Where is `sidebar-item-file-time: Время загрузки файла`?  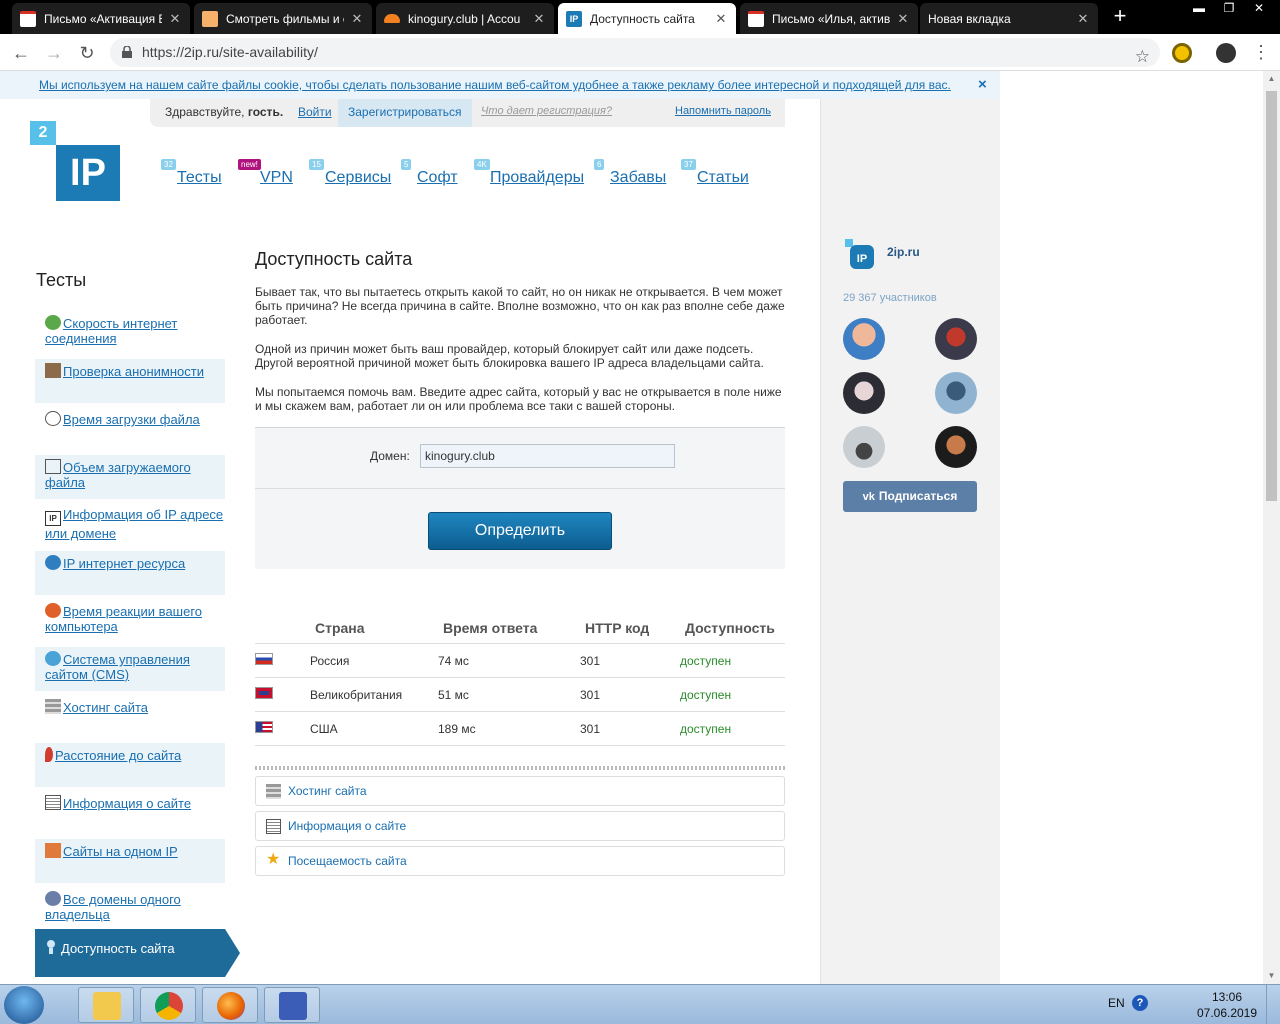 sidebar-item-file-time: Время загрузки файла is located at coordinates (130, 429).